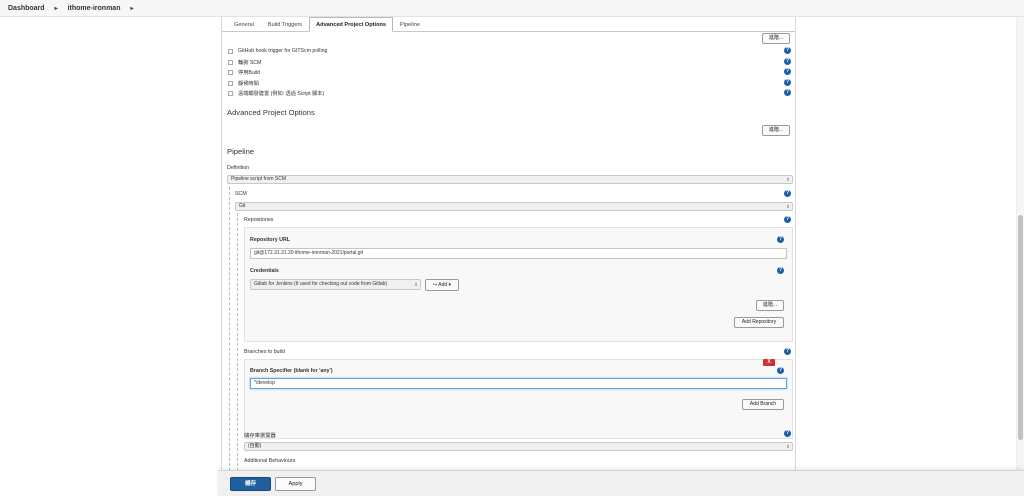  Describe the element at coordinates (26, 8) in the screenshot. I see `breadcrumb-dashboard-link: Dashboard` at that location.